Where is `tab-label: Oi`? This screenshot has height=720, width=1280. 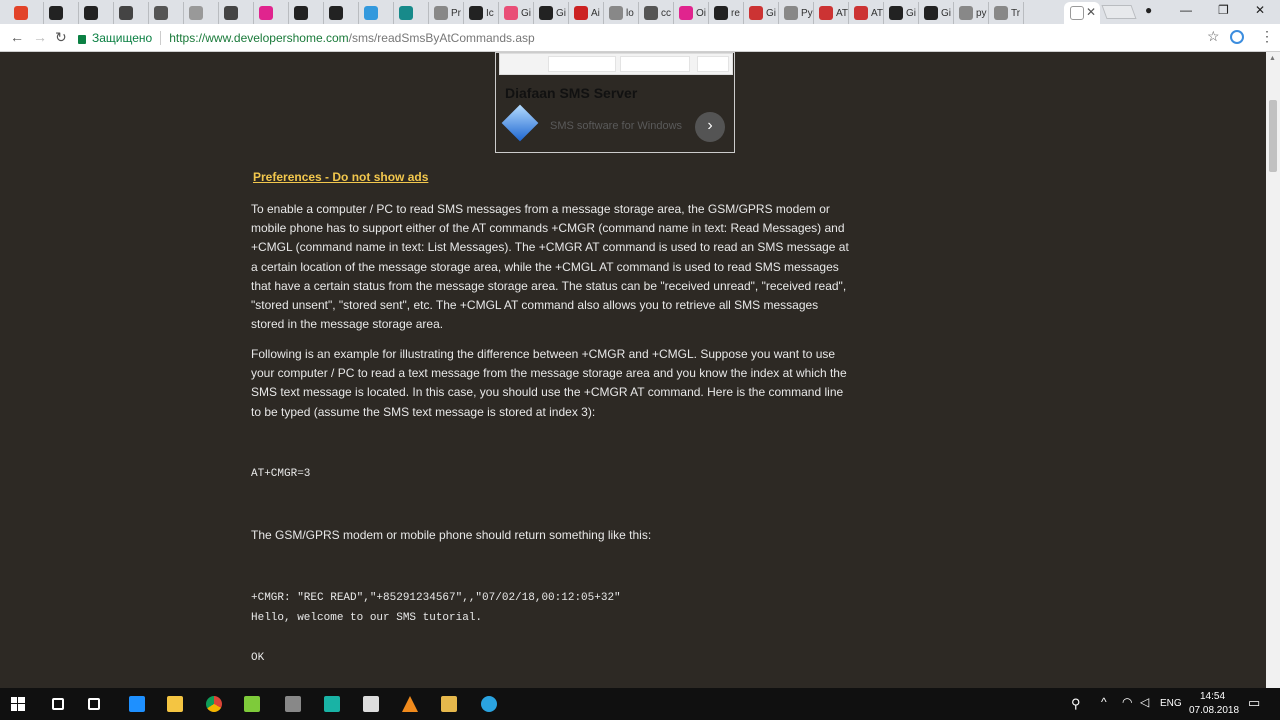
tab-label: Oi is located at coordinates (701, 13).